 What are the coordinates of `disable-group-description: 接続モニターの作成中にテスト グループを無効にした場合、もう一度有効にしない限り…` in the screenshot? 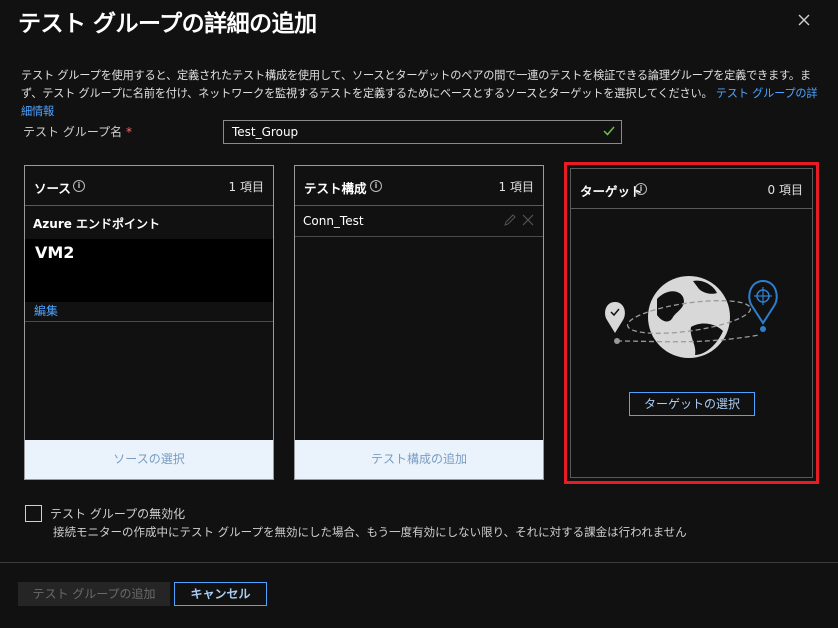 It's located at (370, 532).